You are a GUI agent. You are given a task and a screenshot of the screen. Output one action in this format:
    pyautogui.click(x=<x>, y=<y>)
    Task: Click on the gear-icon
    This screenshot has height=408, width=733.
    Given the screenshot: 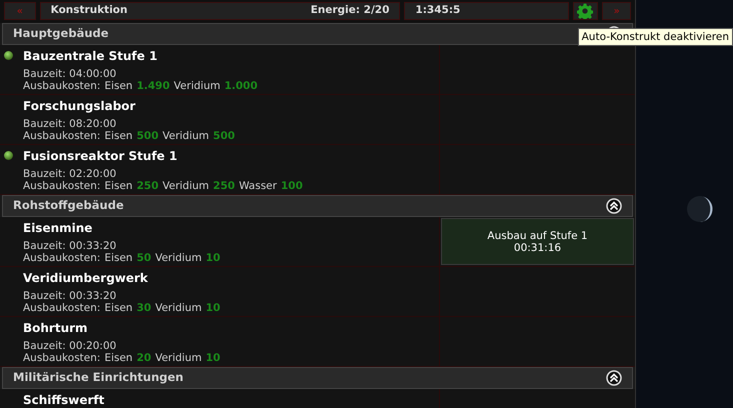 What is the action you would take?
    pyautogui.click(x=585, y=11)
    